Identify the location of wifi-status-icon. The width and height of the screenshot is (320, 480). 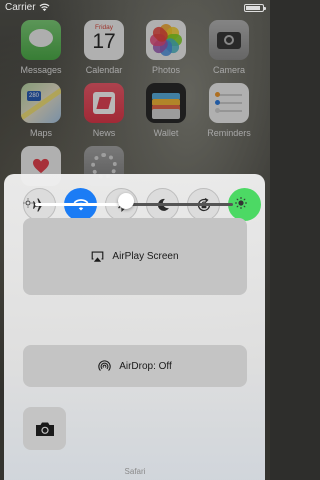
(44, 7).